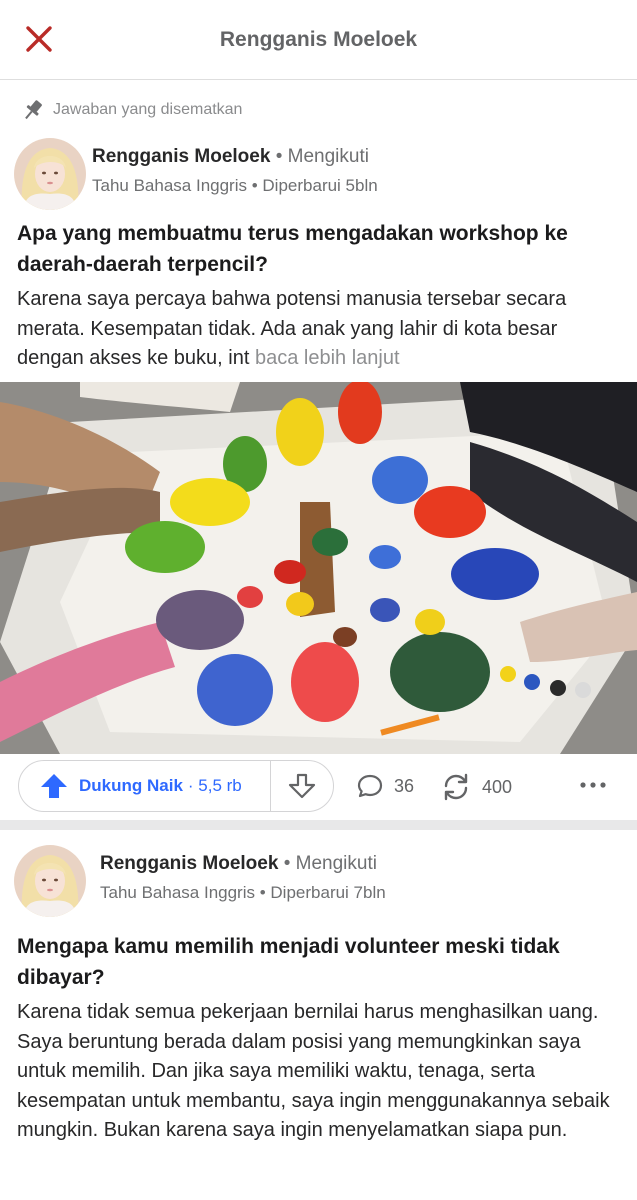 This screenshot has width=637, height=1200. I want to click on comment-icon, so click(370, 786).